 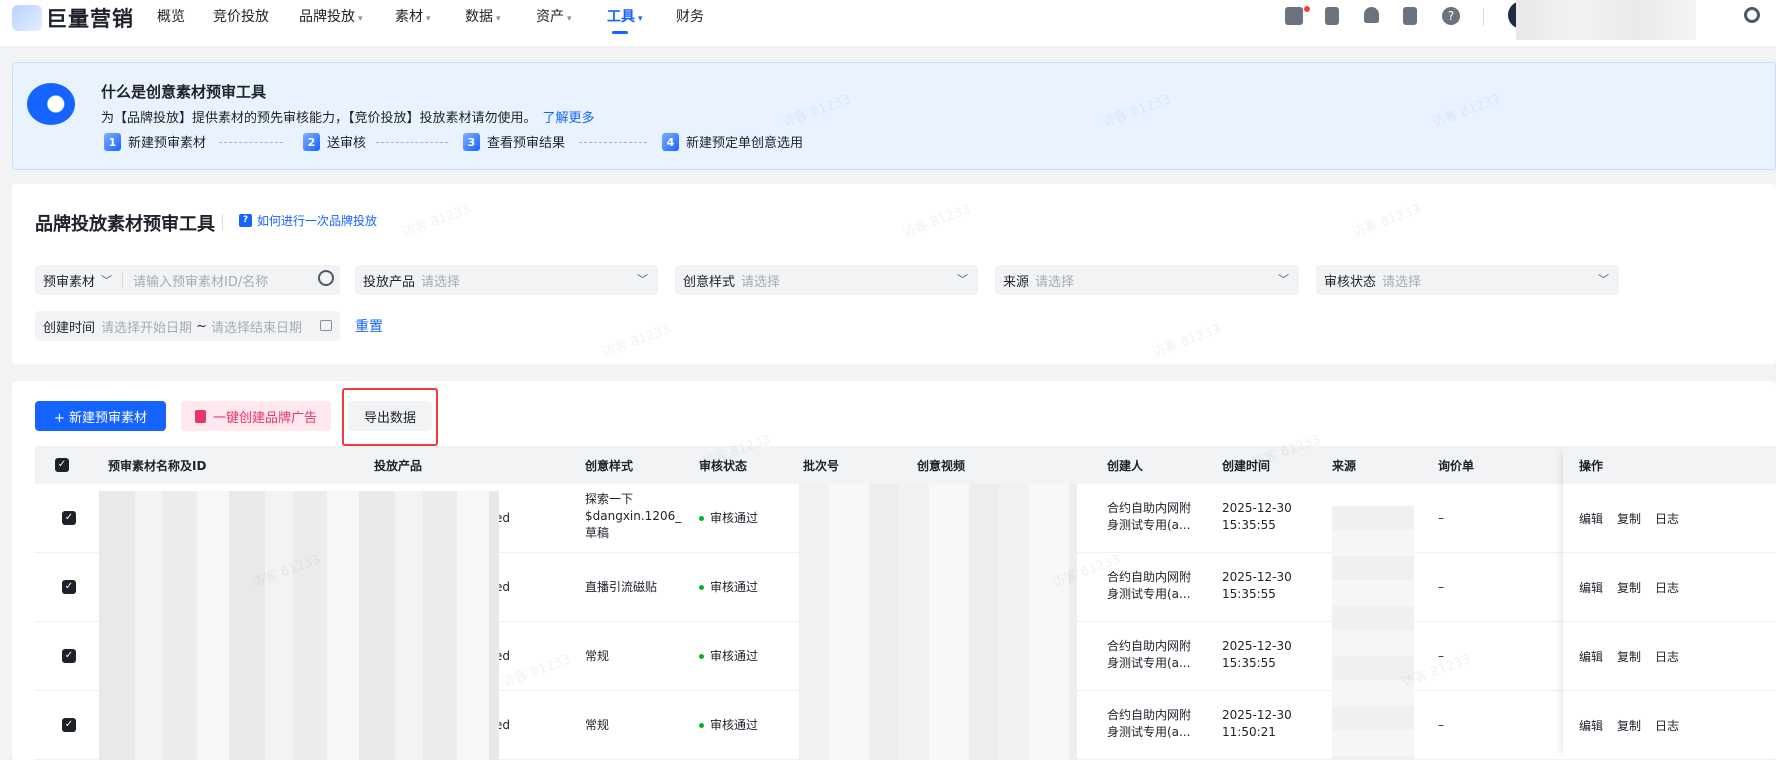 I want to click on logo: 巨量营销, so click(x=73, y=18).